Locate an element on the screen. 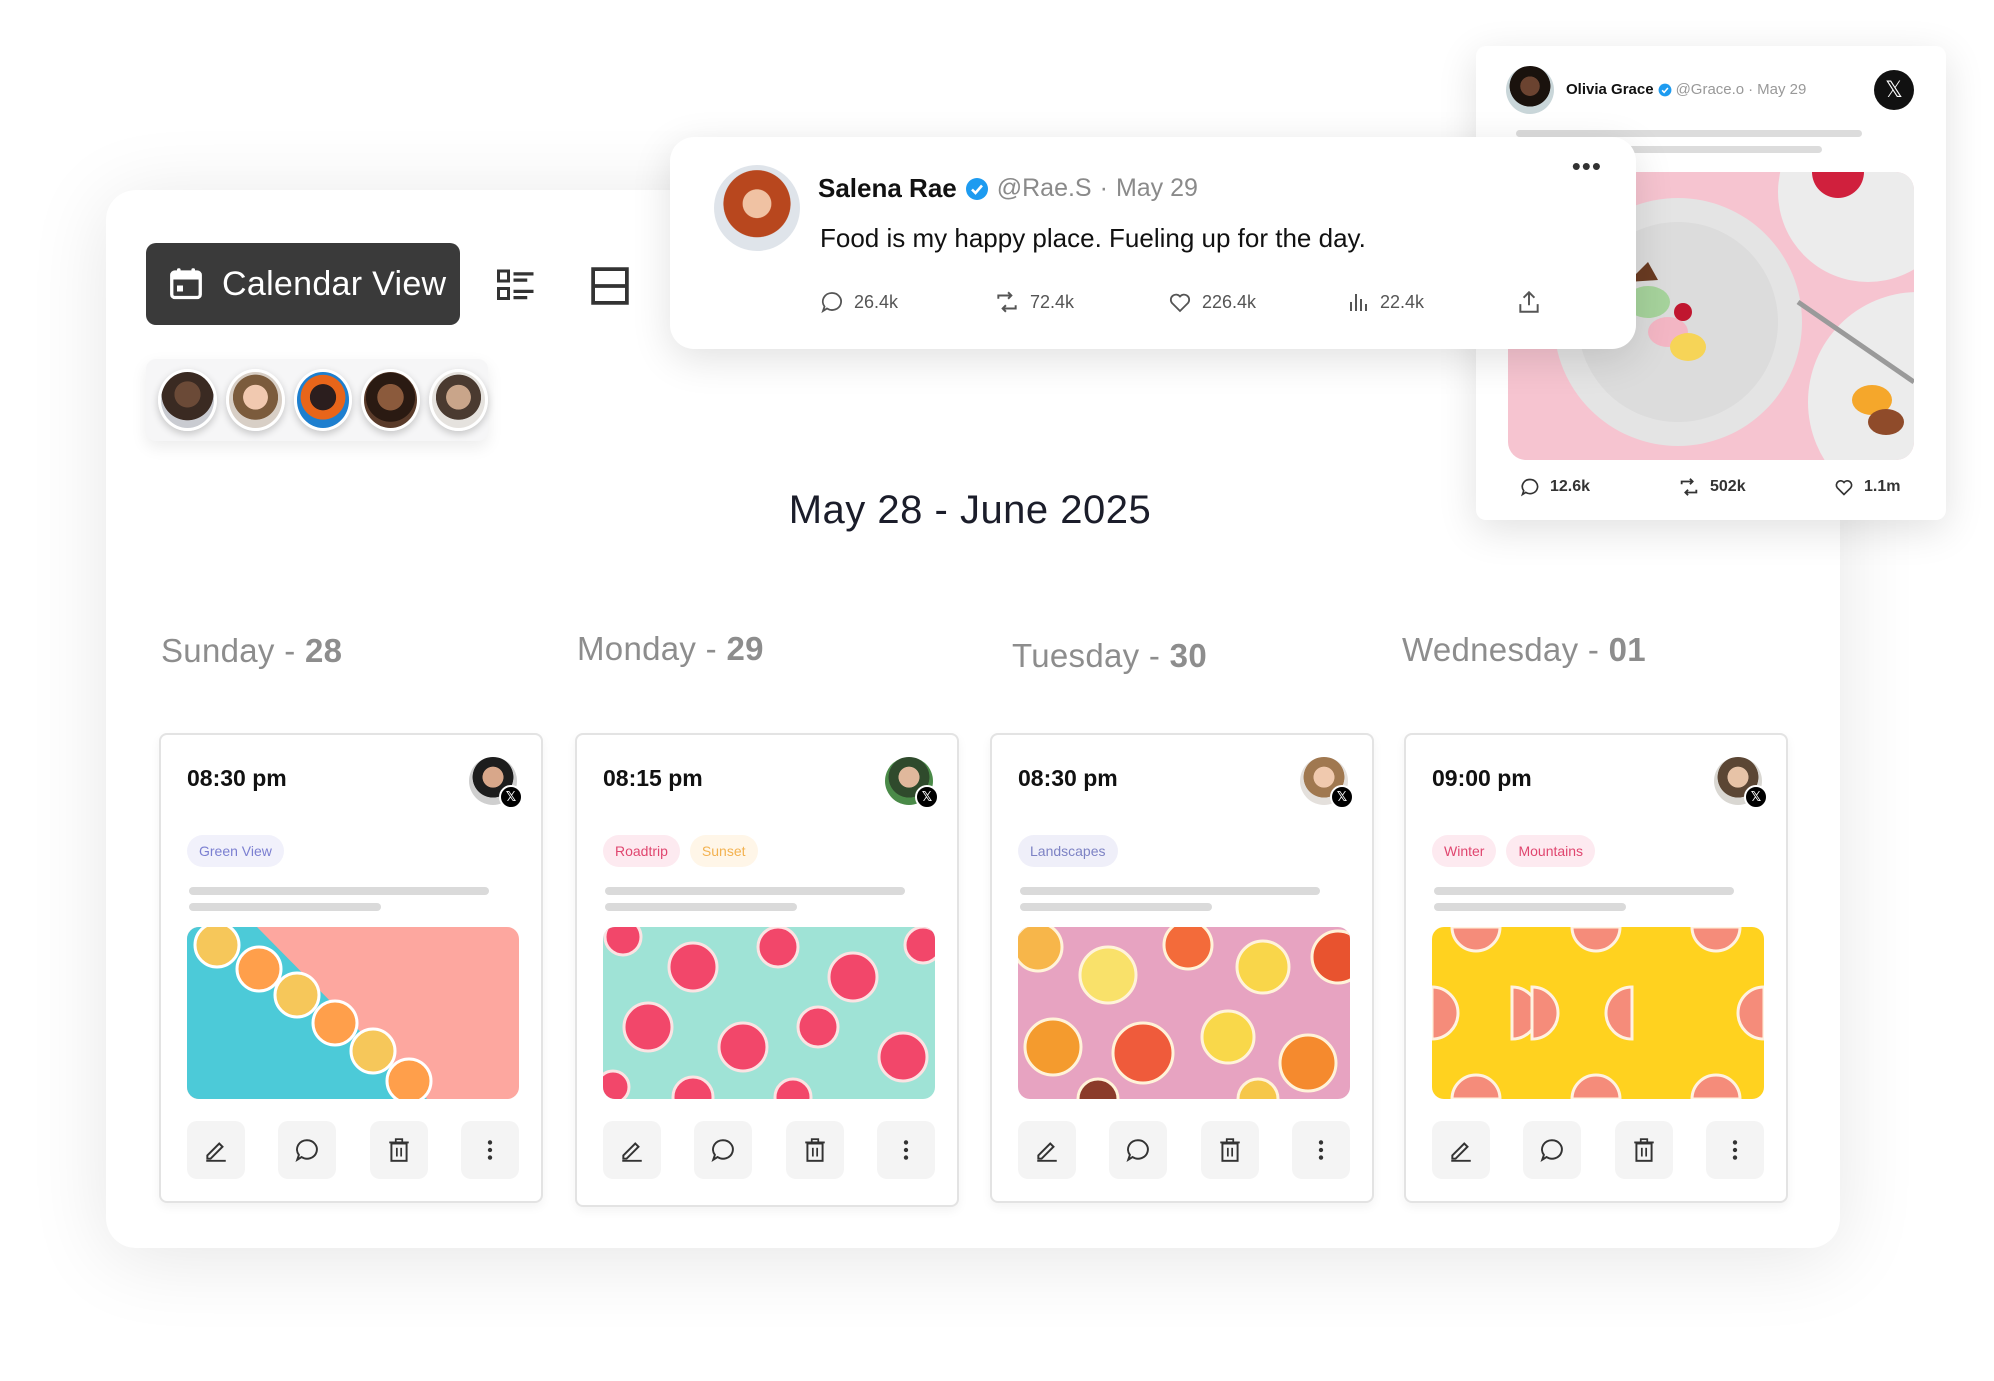  views-chart-icon is located at coordinates (1358, 302).